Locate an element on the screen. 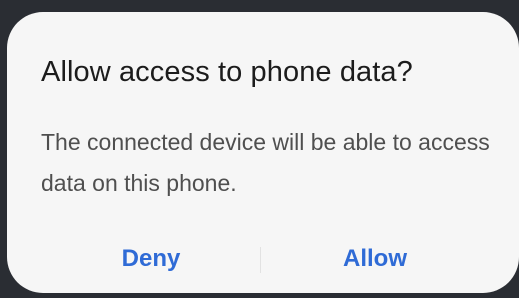 The width and height of the screenshot is (519, 298). allow-button: Allow is located at coordinates (375, 259).